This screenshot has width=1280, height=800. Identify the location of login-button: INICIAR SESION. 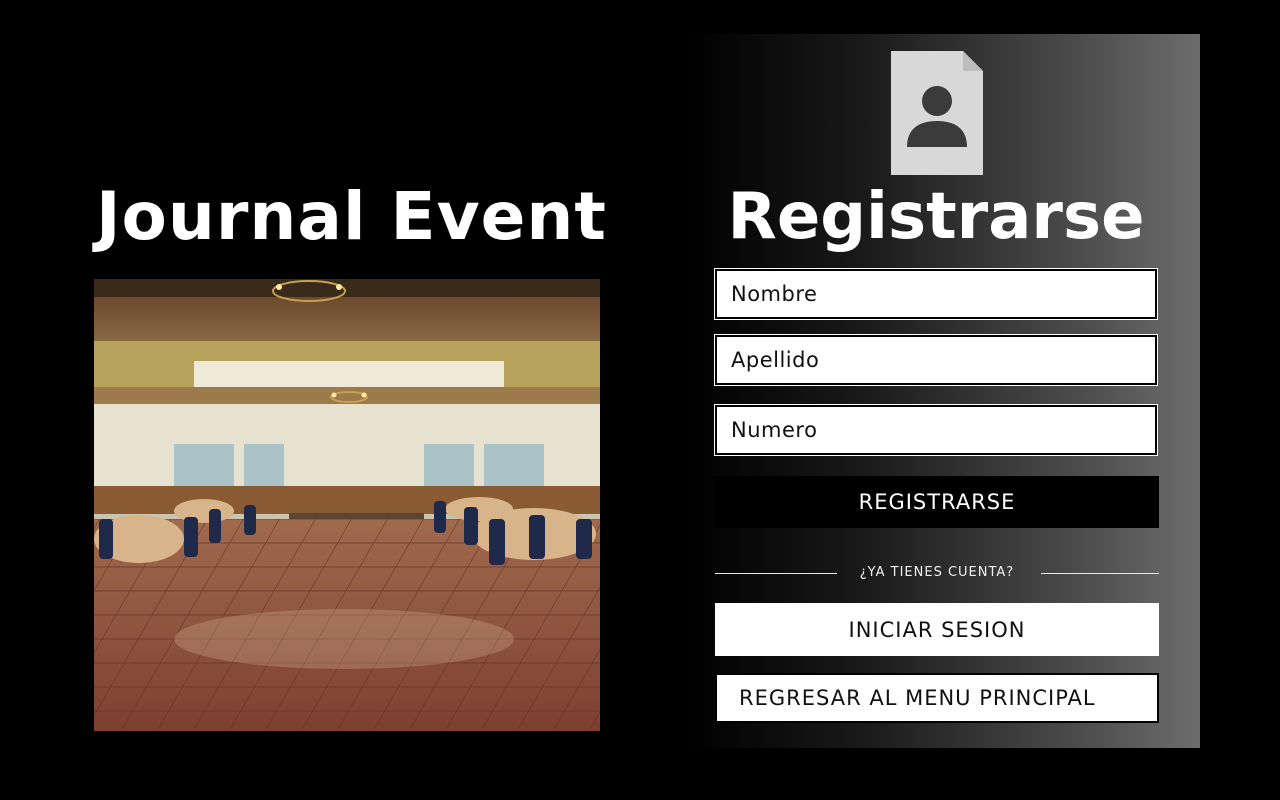
(937, 629).